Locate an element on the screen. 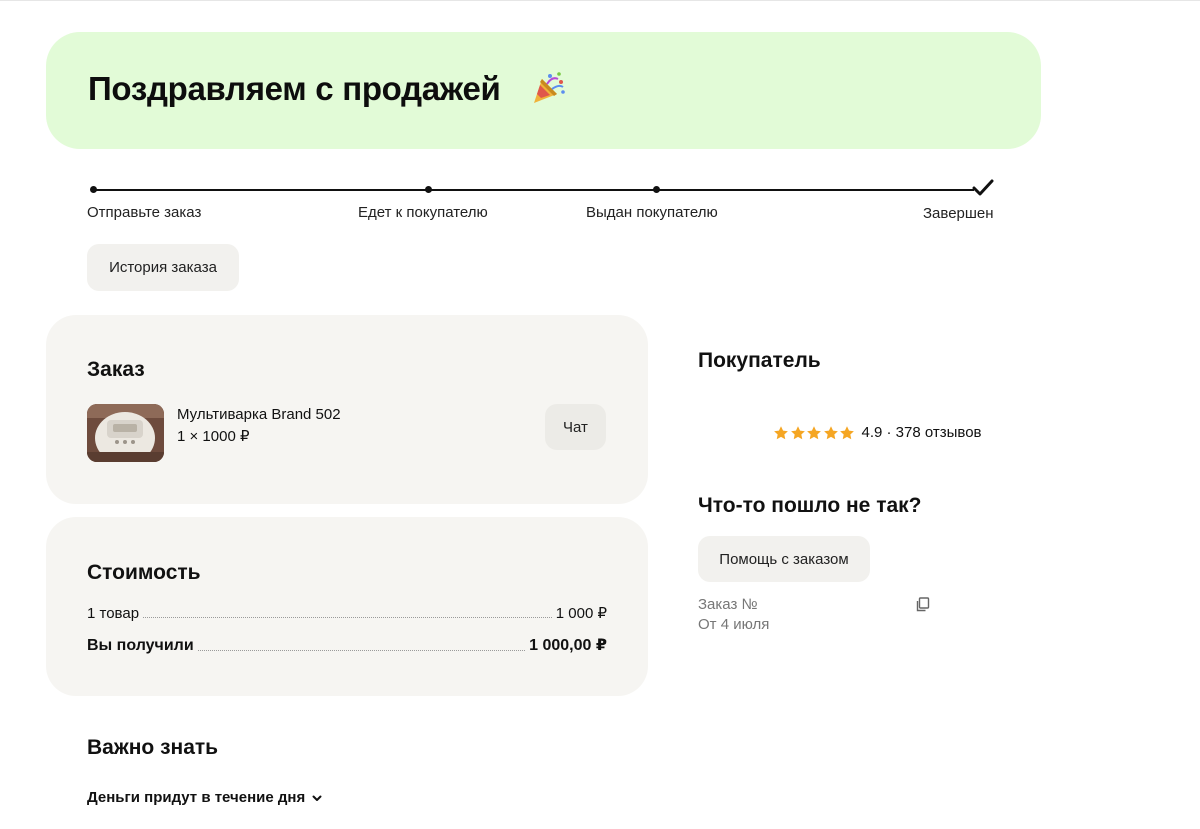 The image size is (1200, 829). order-number-label: Заказ № is located at coordinates (728, 604).